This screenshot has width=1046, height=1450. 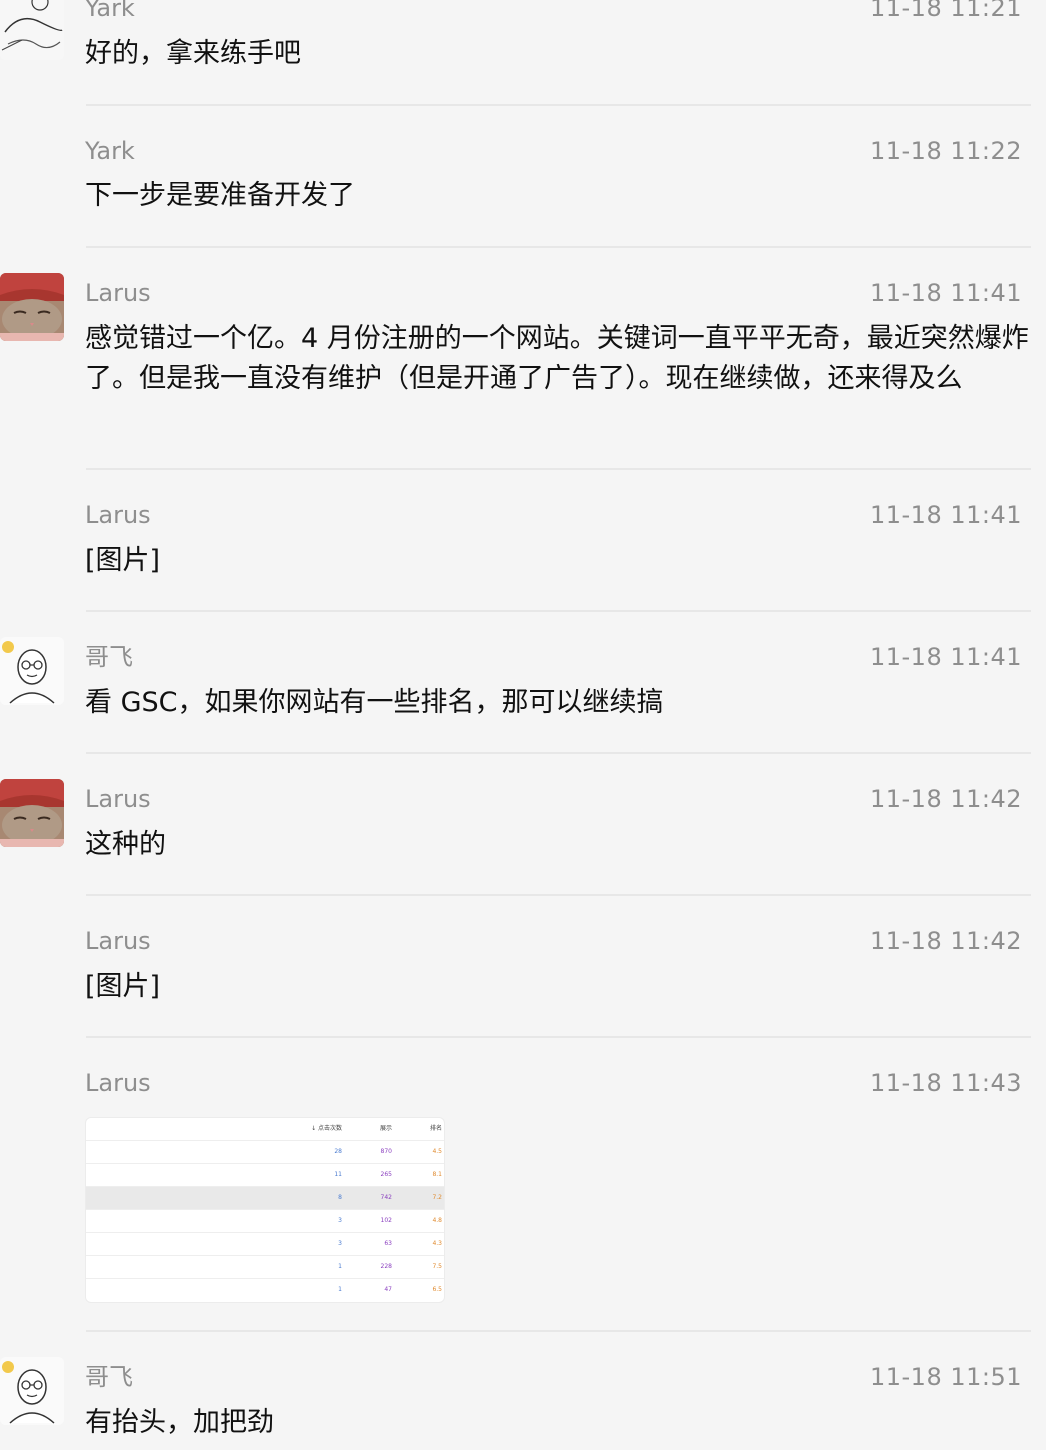 What do you see at coordinates (437, 1197) in the screenshot?
I see `thumbnail-cell: 7.2` at bounding box center [437, 1197].